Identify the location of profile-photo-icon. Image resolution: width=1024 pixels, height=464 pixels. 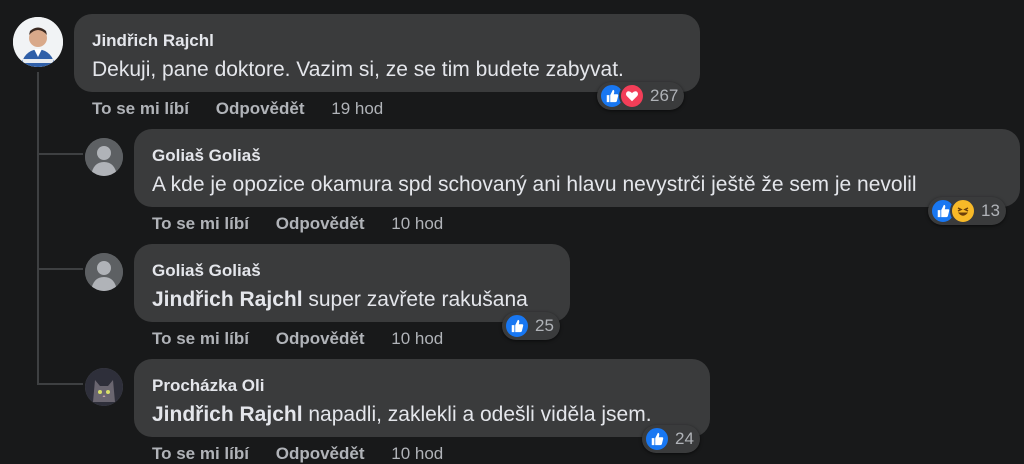
(38, 42).